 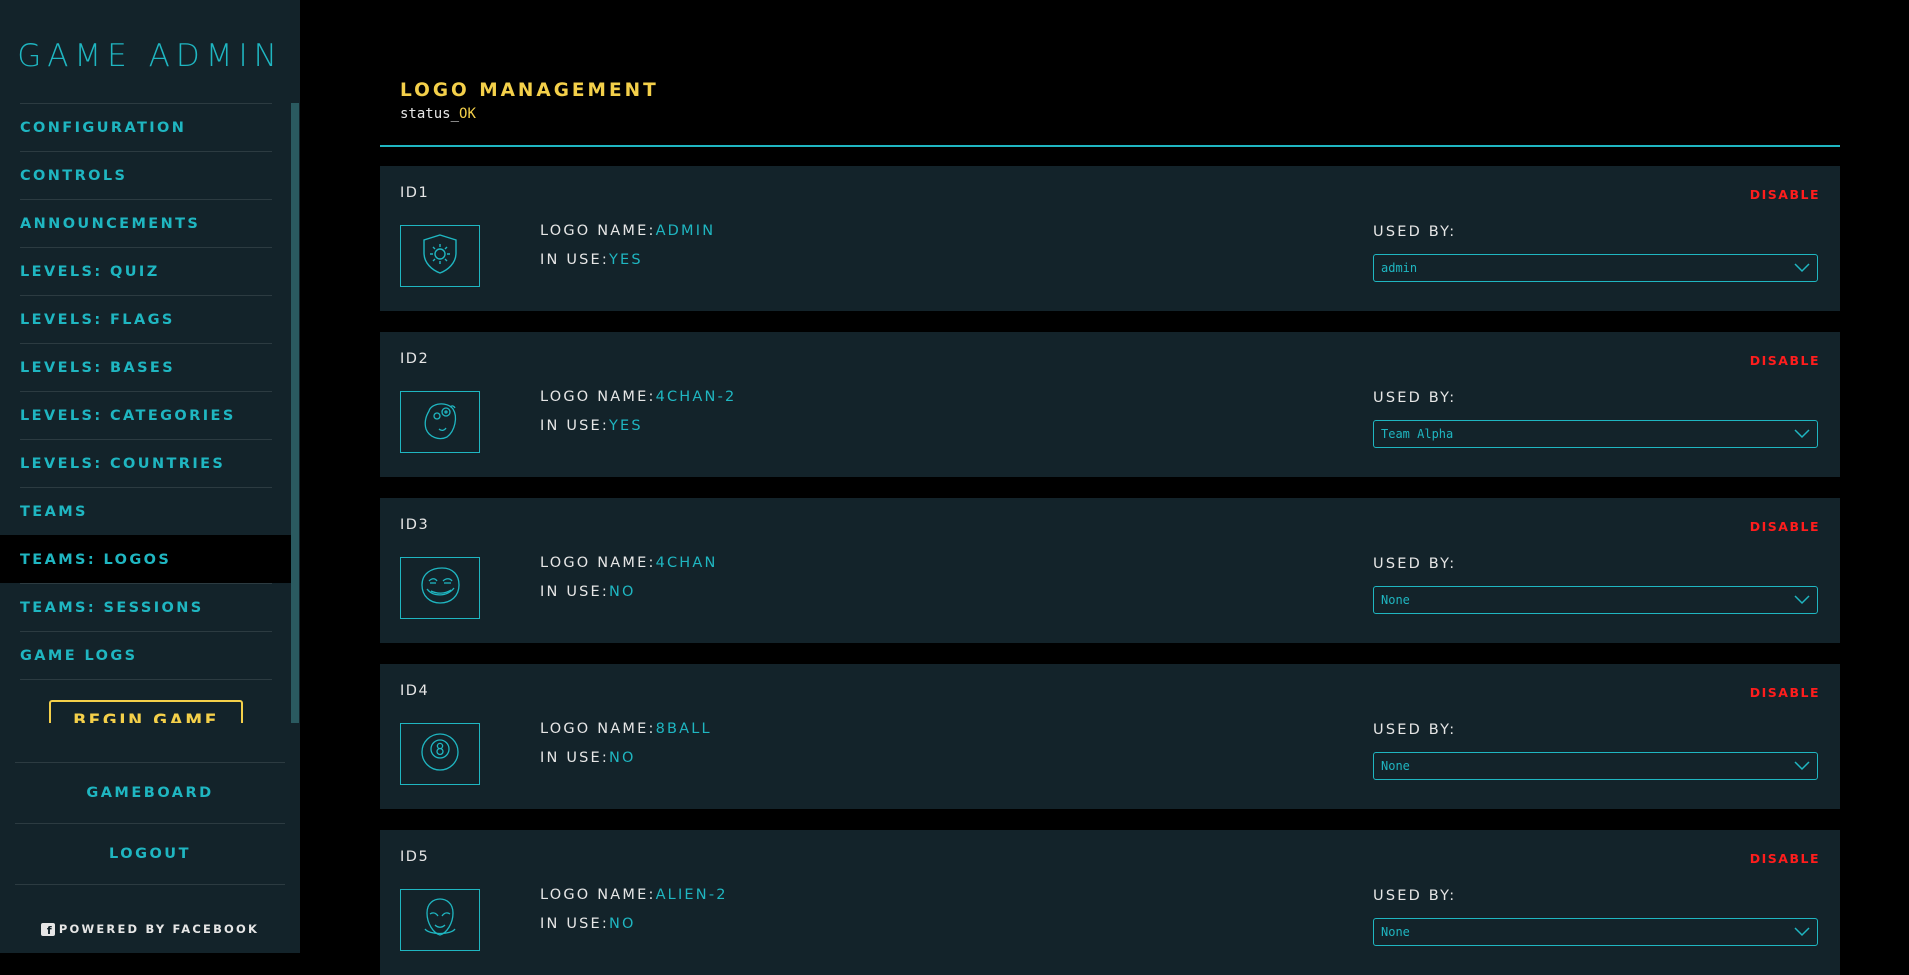 What do you see at coordinates (146, 511) in the screenshot?
I see `sidebar-item-teams: TEAMS` at bounding box center [146, 511].